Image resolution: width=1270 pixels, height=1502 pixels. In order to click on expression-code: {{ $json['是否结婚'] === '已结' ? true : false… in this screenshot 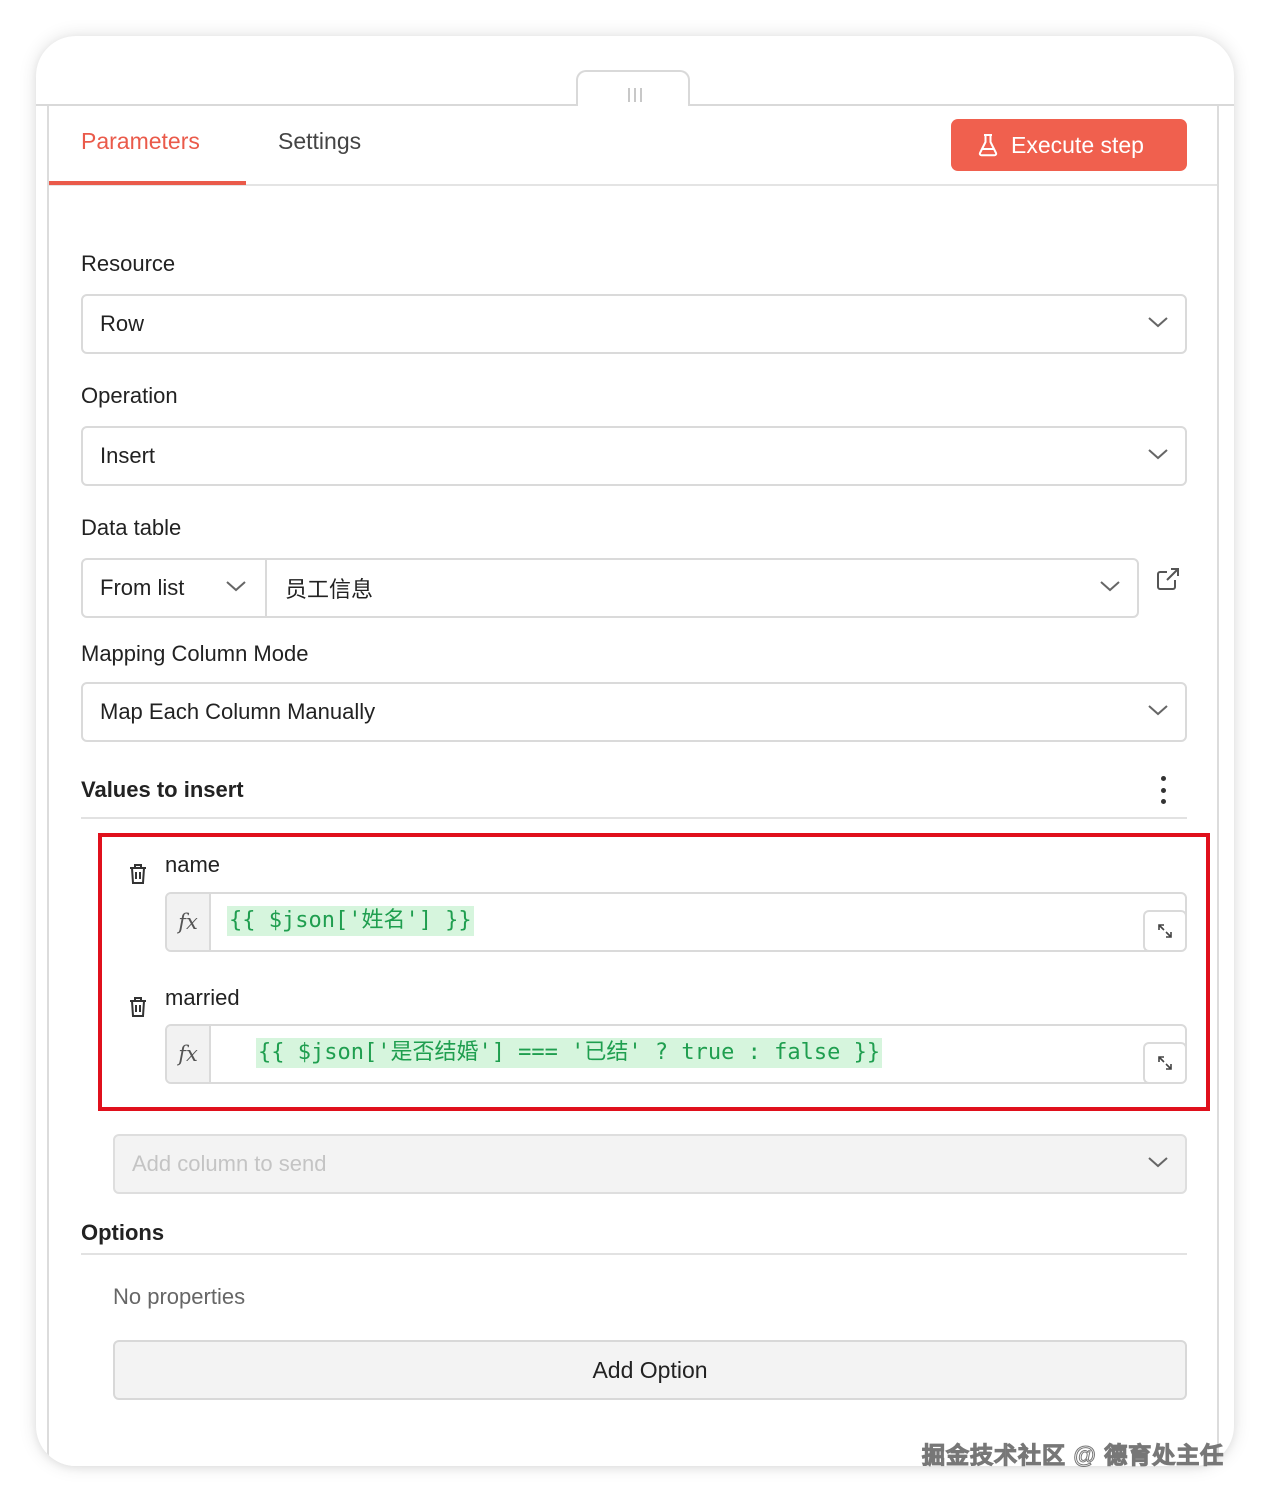, I will do `click(569, 1053)`.